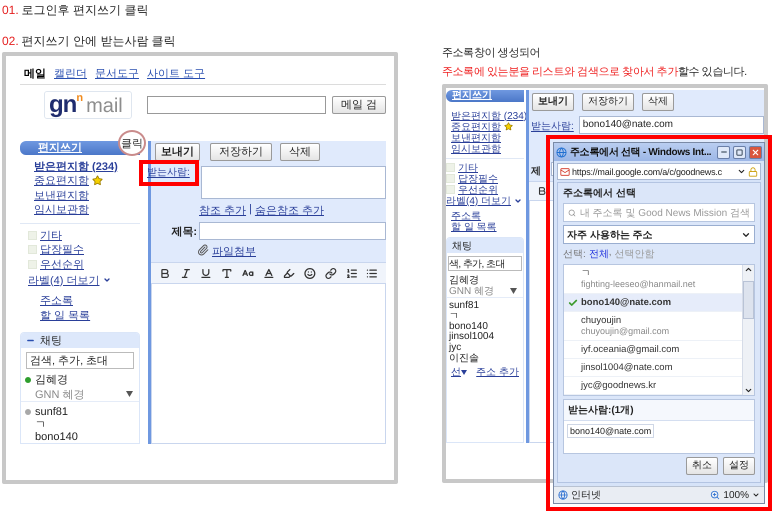  What do you see at coordinates (310, 273) in the screenshot?
I see `emoticon-icon` at bounding box center [310, 273].